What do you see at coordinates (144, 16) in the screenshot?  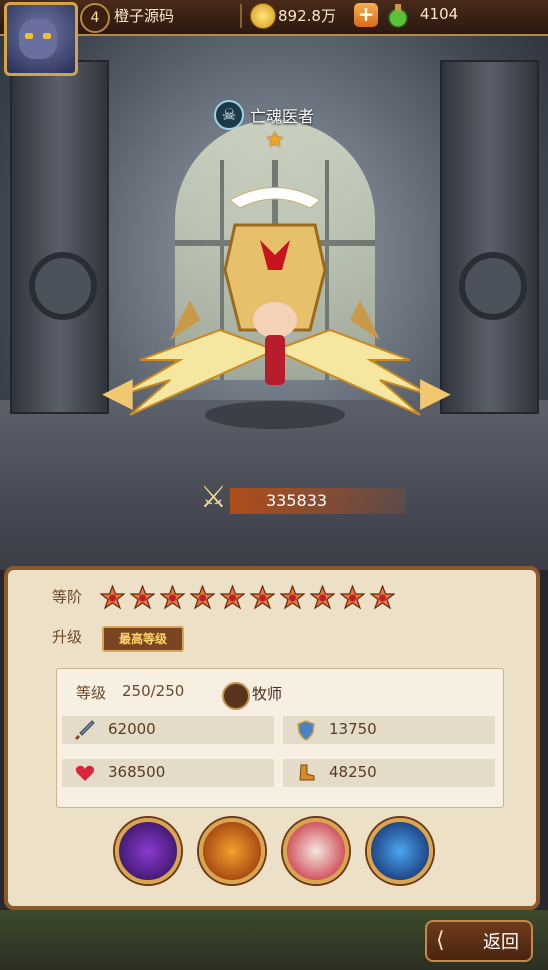 I see `player-name: 橙子源码` at bounding box center [144, 16].